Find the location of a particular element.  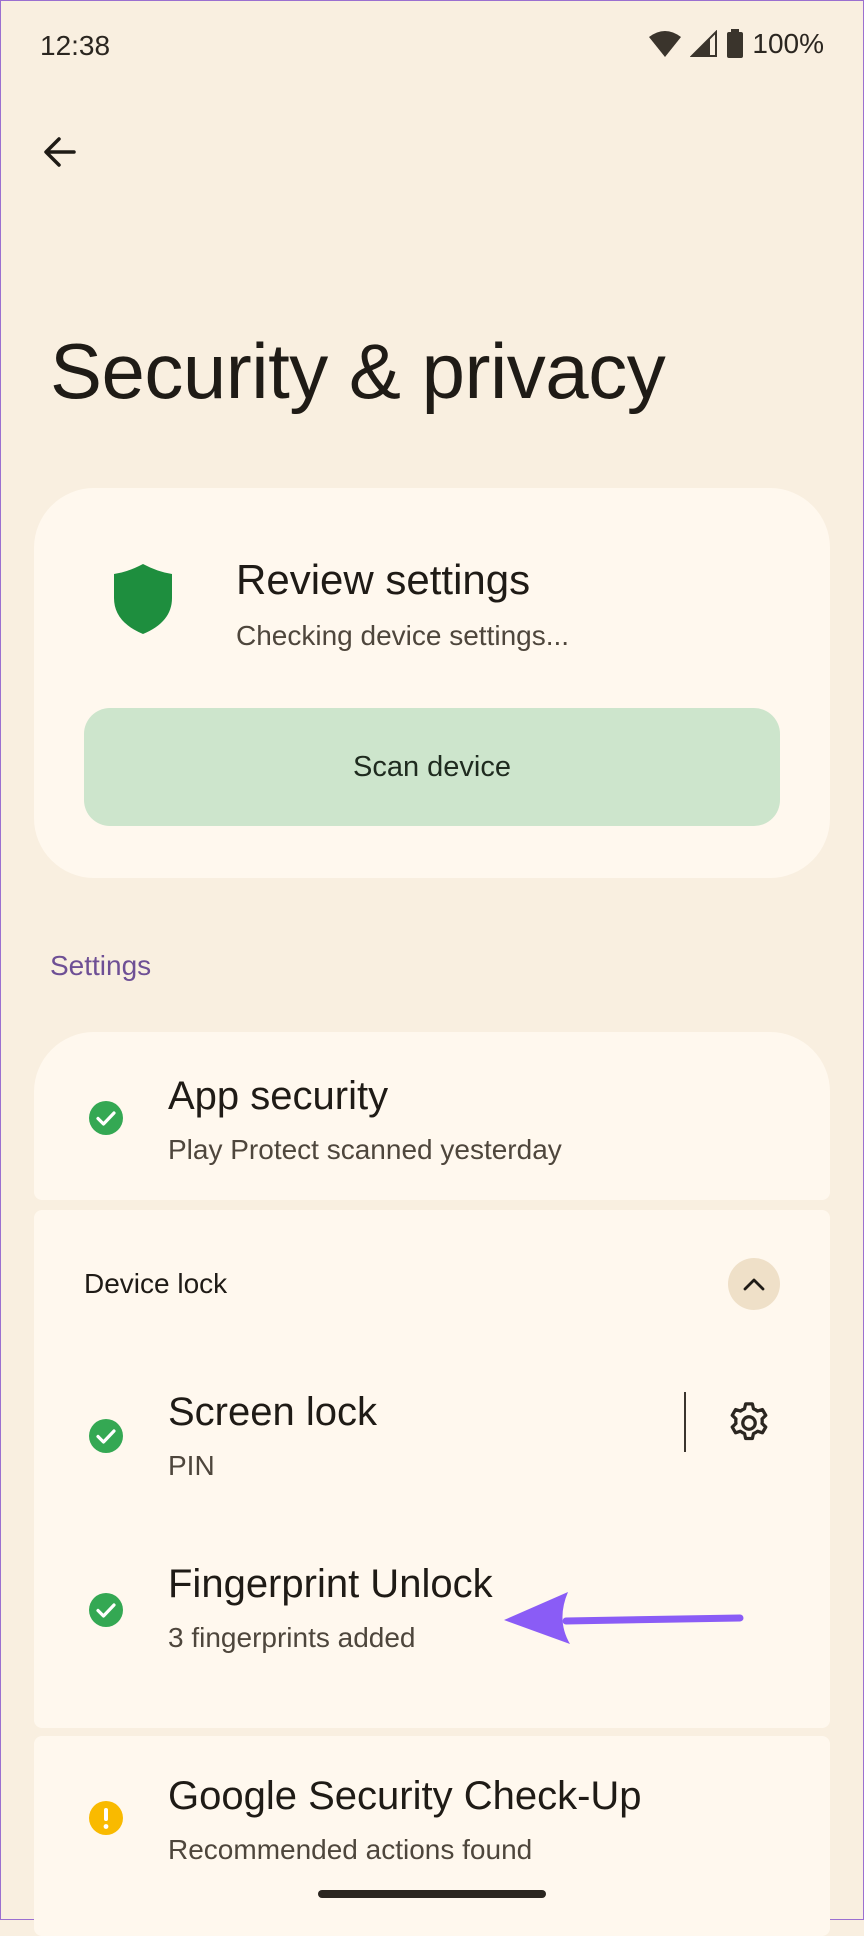

screen-lock-item: Screen lock PIN is located at coordinates (349, 1423).